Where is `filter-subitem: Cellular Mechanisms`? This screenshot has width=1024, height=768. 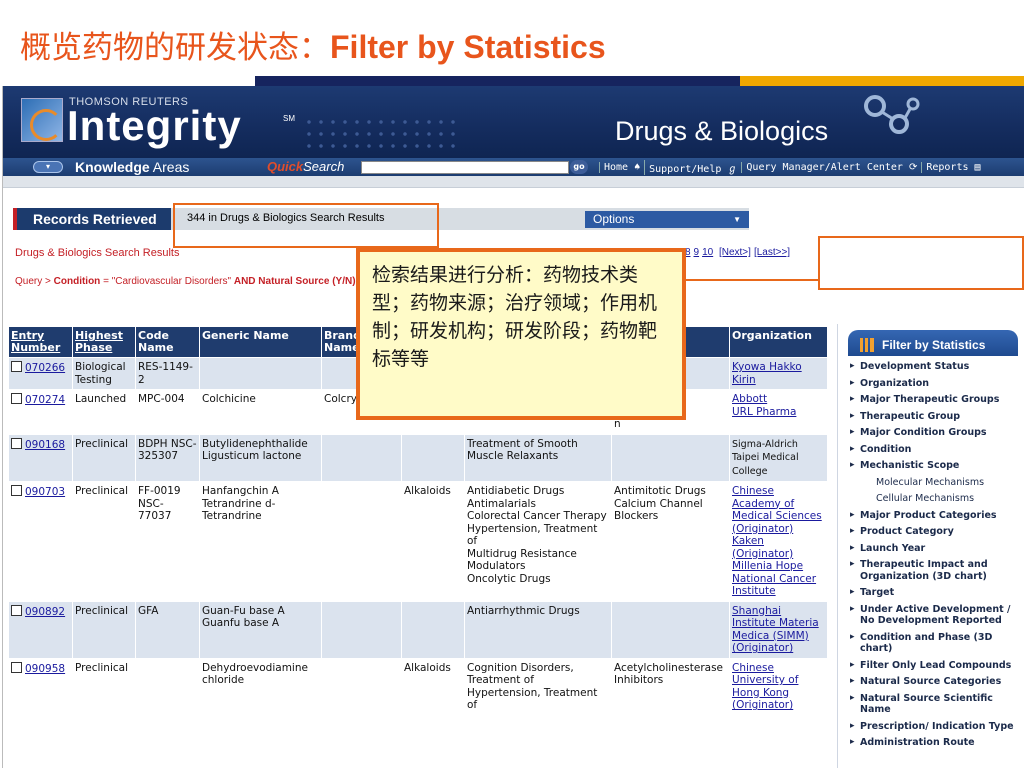 filter-subitem: Cellular Mechanisms is located at coordinates (937, 500).